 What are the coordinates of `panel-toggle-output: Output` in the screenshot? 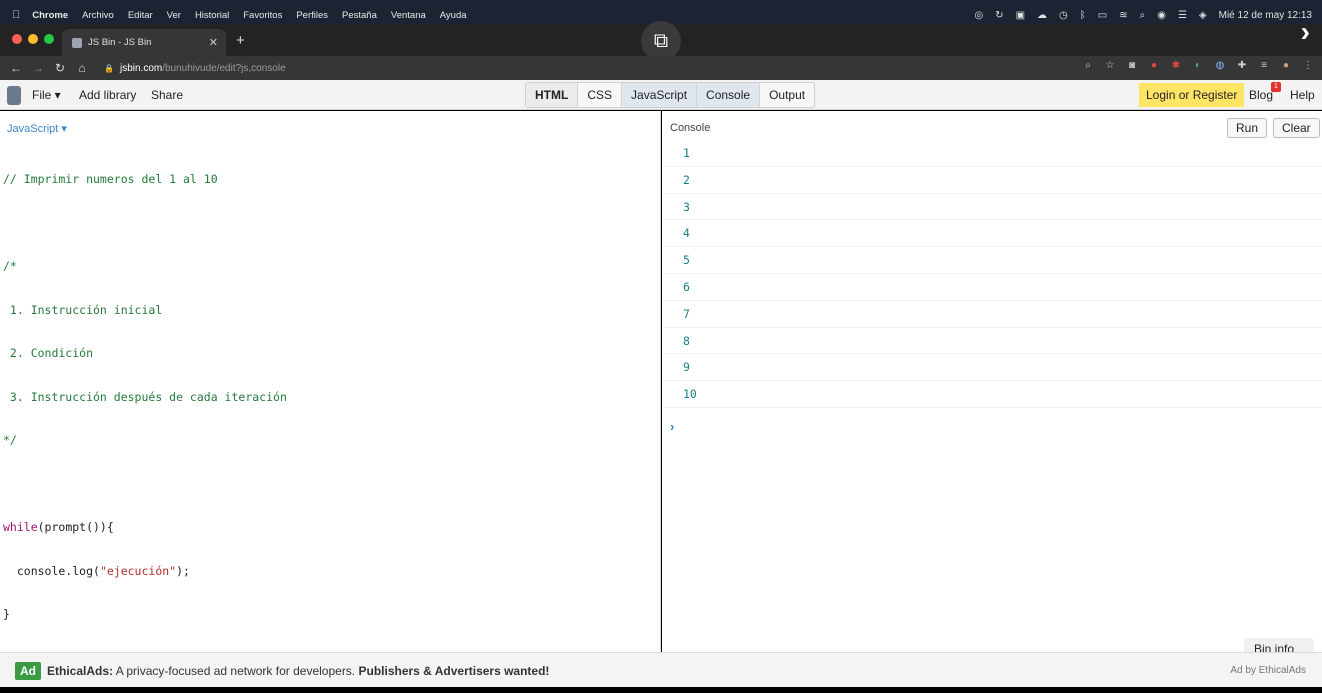 It's located at (787, 95).